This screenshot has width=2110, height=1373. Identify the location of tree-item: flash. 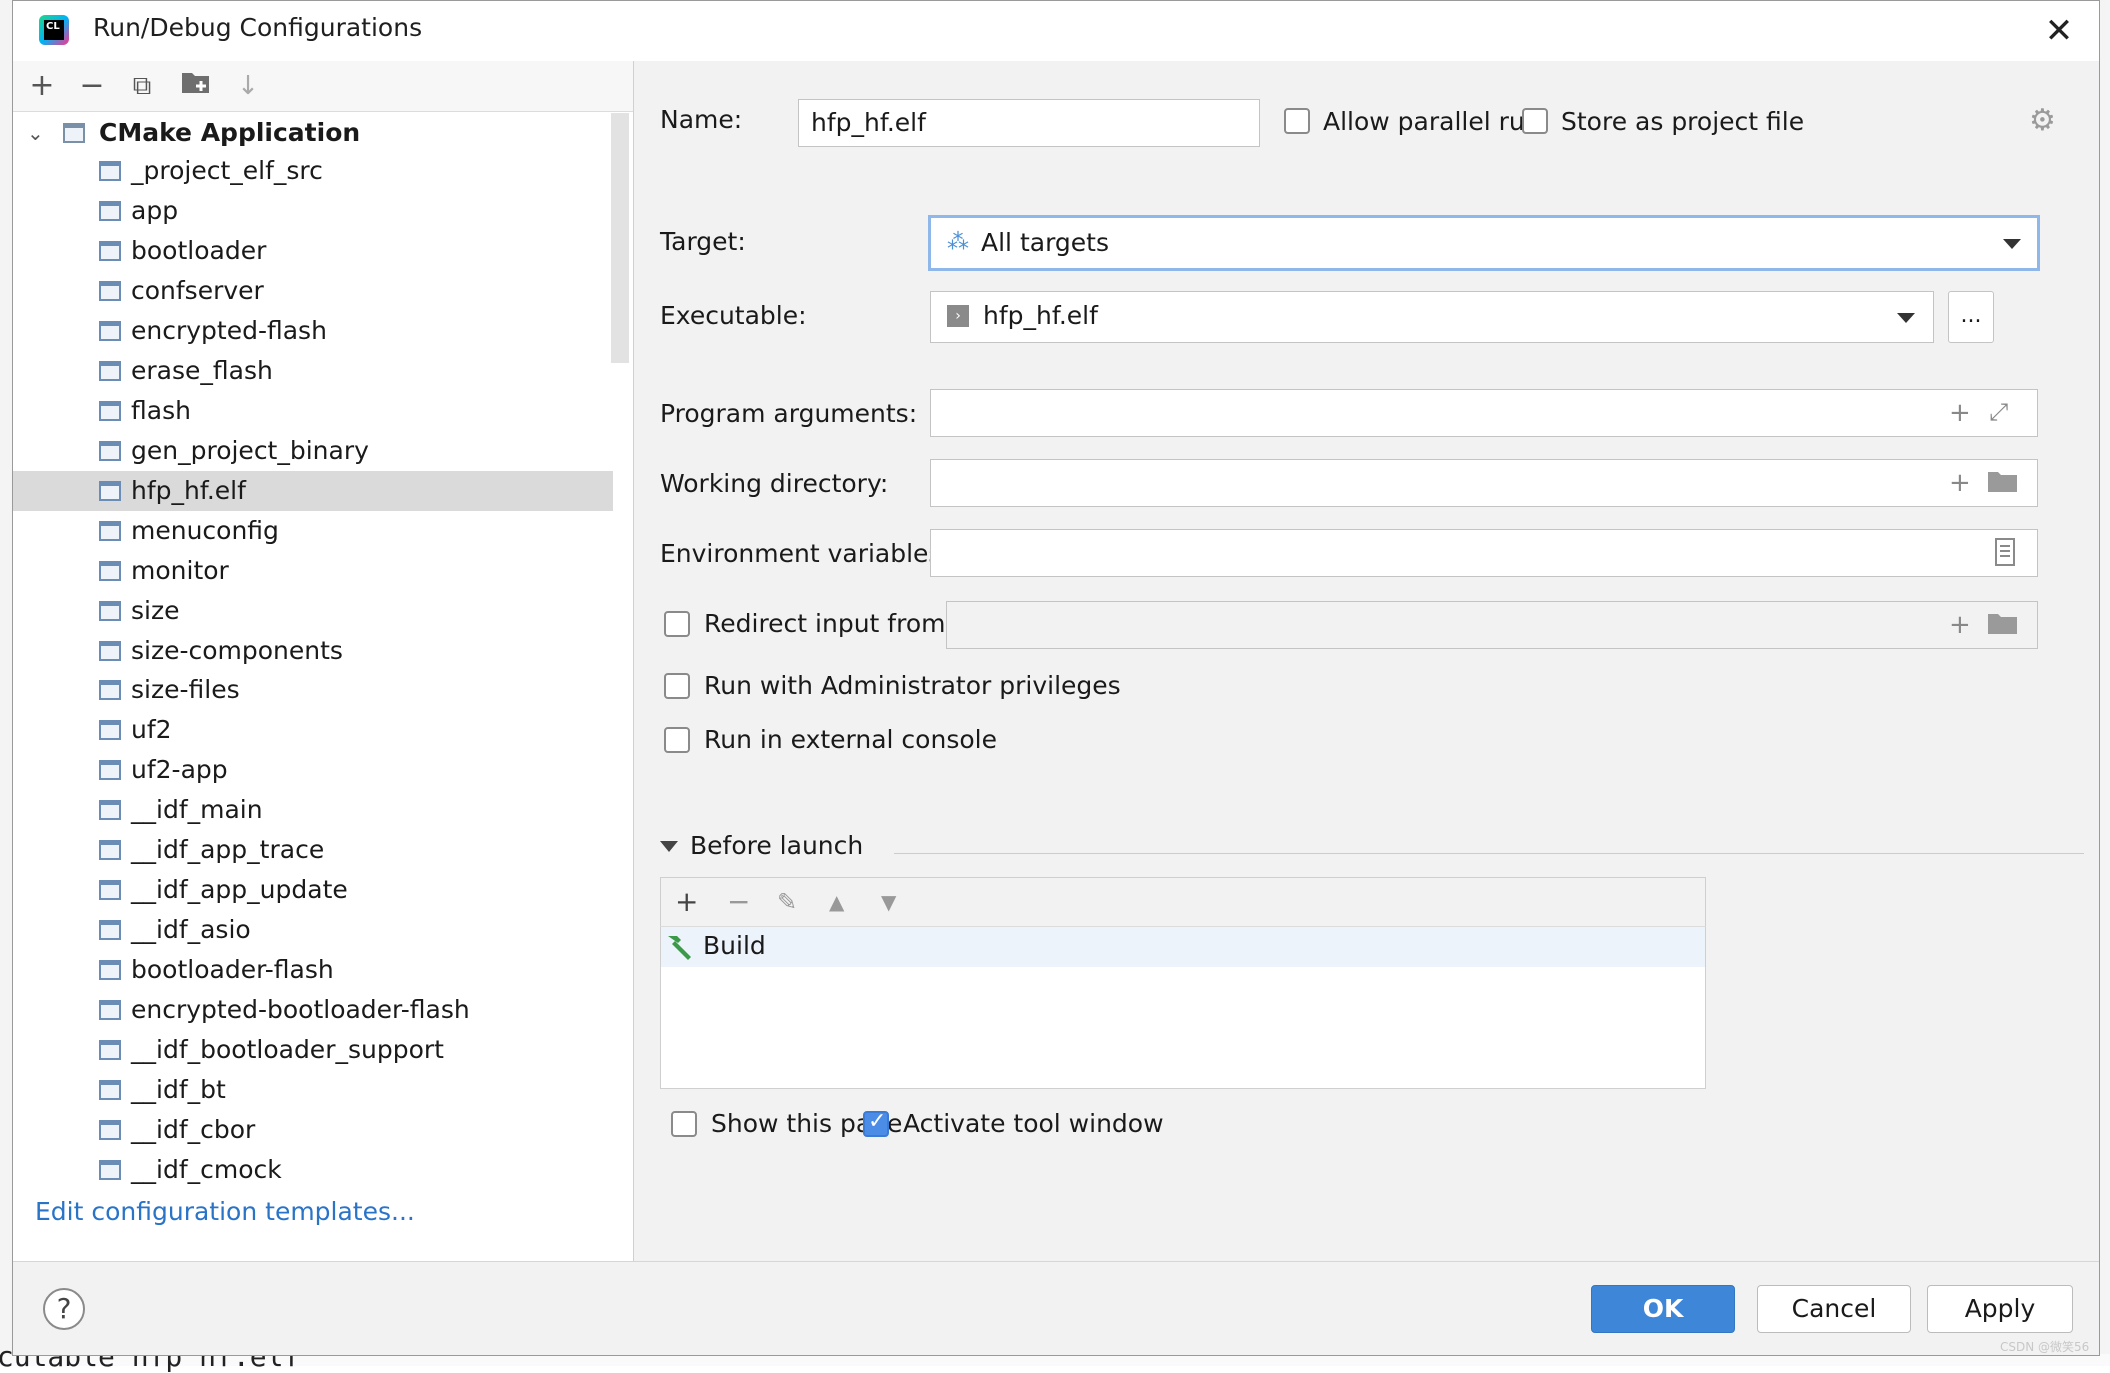
(313, 411).